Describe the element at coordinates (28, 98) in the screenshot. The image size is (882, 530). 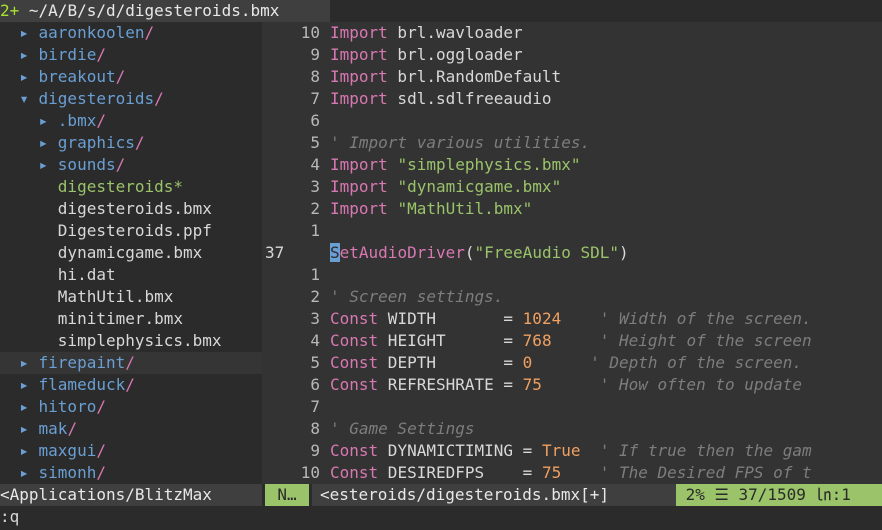
I see `expanded-arrow-icon: ▾` at that location.